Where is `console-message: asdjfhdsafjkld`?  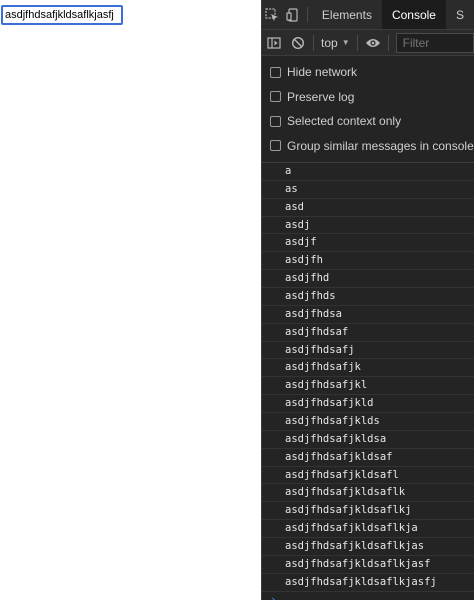
console-message: asdjfhdsafjkld is located at coordinates (368, 404).